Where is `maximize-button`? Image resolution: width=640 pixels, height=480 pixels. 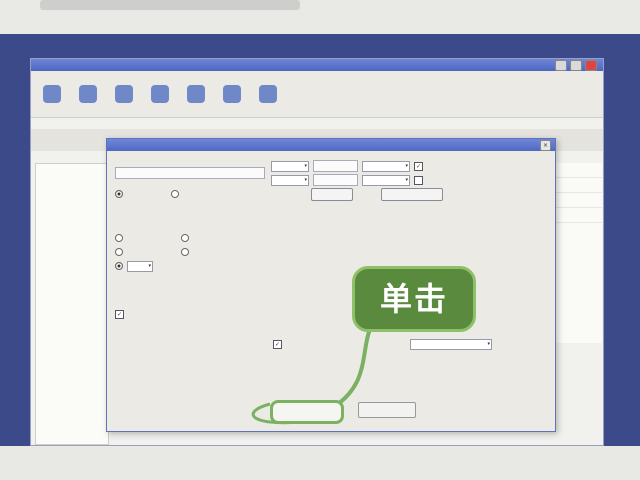 maximize-button is located at coordinates (576, 65).